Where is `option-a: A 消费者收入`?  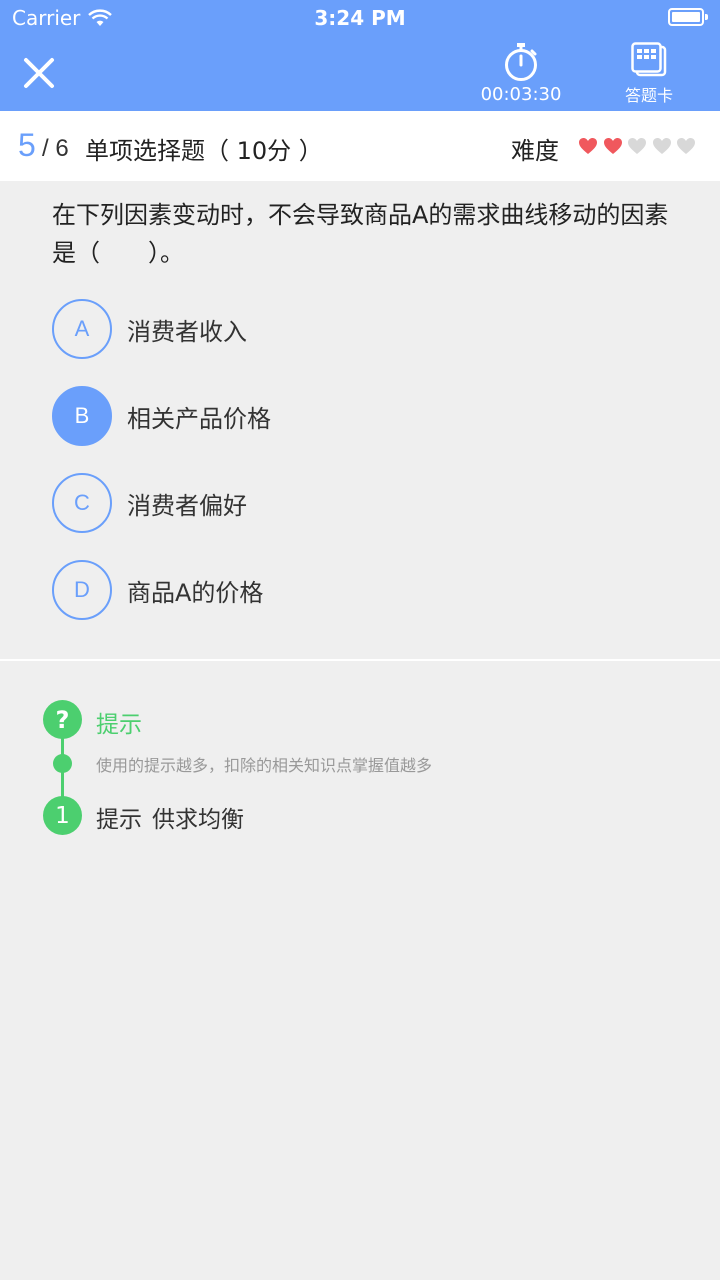 option-a: A 消费者收入 is located at coordinates (149, 329).